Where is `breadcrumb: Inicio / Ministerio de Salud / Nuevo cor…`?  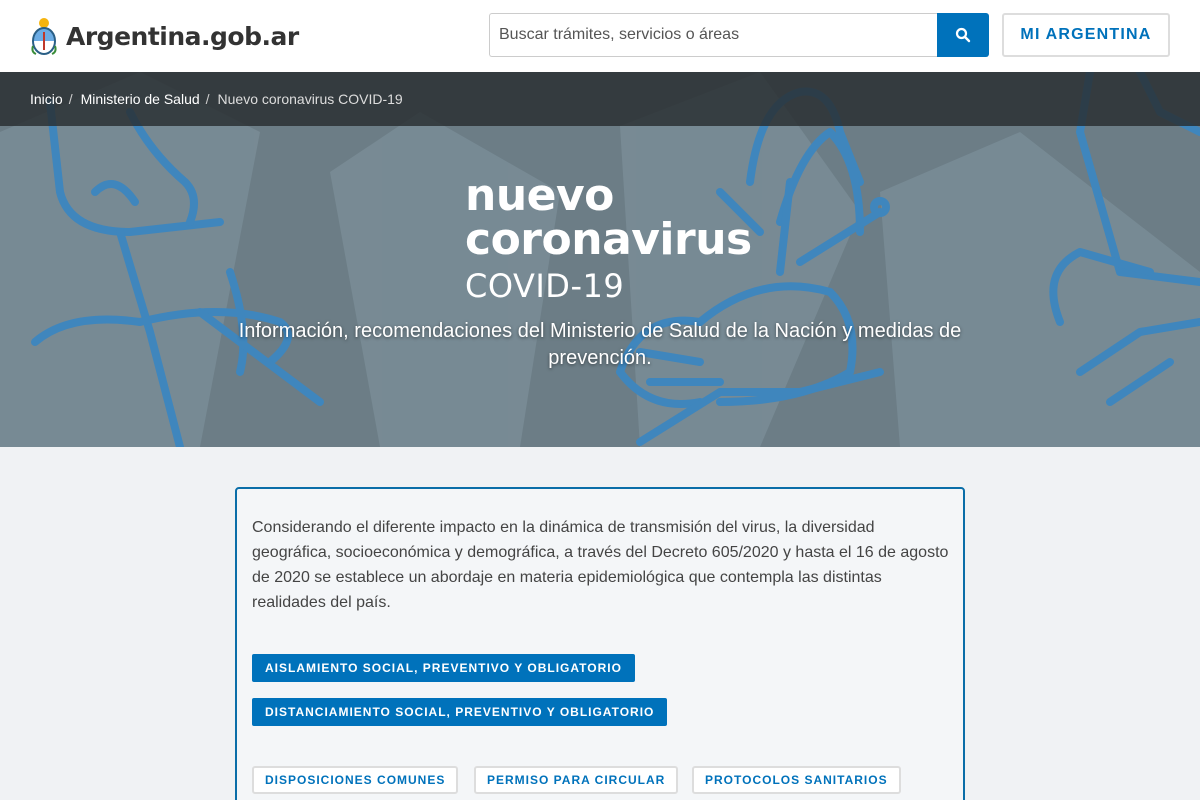
breadcrumb: Inicio / Ministerio de Salud / Nuevo cor… is located at coordinates (600, 99).